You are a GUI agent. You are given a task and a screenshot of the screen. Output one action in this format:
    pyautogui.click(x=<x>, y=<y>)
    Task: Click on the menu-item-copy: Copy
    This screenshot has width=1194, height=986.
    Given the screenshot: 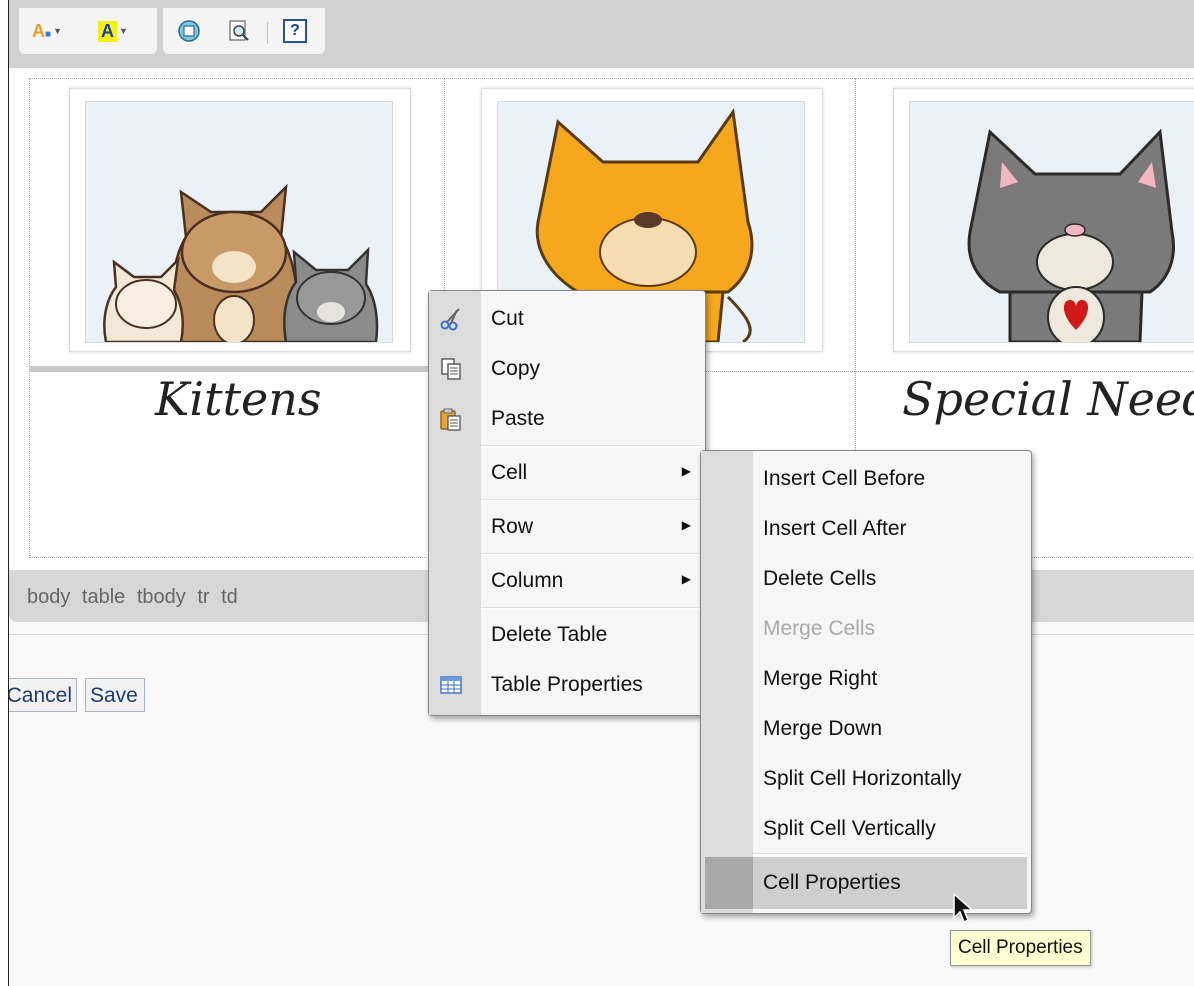 What is the action you would take?
    pyautogui.click(x=567, y=369)
    